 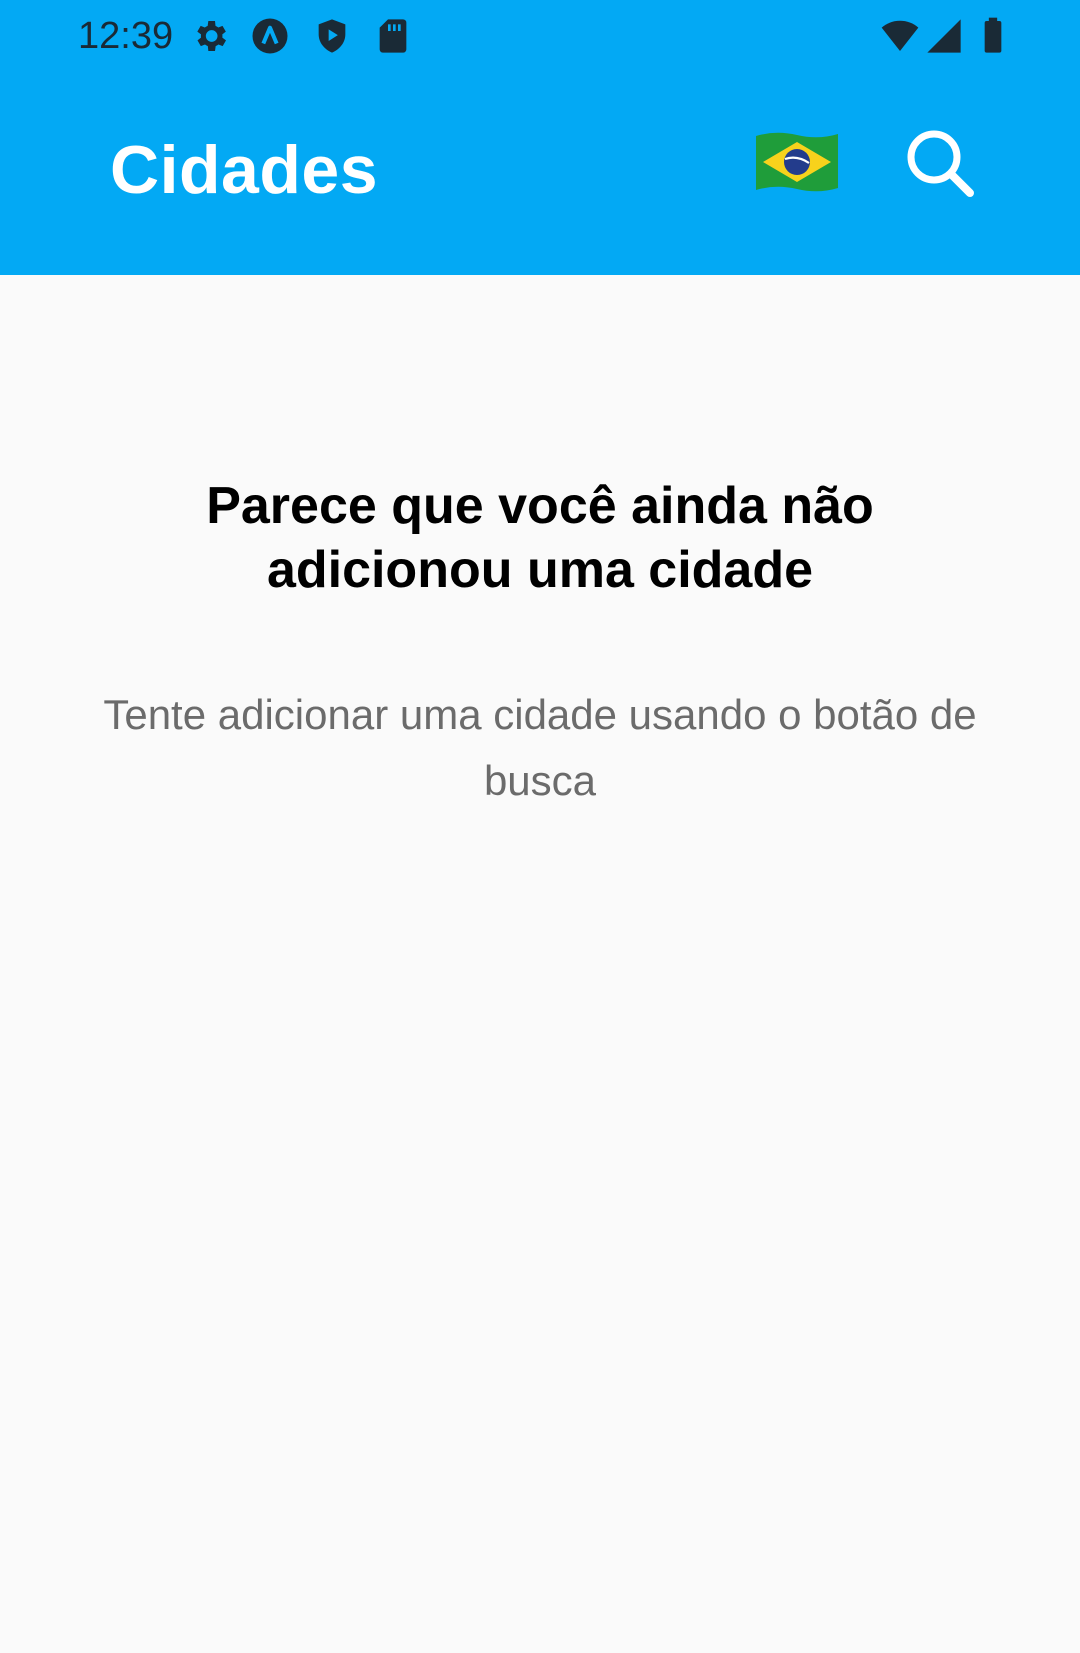 I want to click on wifi-icon, so click(x=900, y=36).